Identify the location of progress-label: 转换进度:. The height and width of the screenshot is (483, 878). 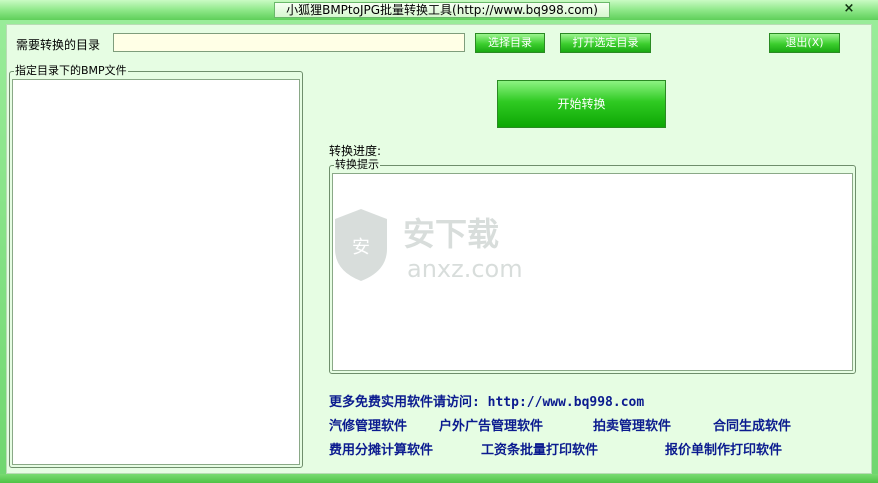
(355, 151).